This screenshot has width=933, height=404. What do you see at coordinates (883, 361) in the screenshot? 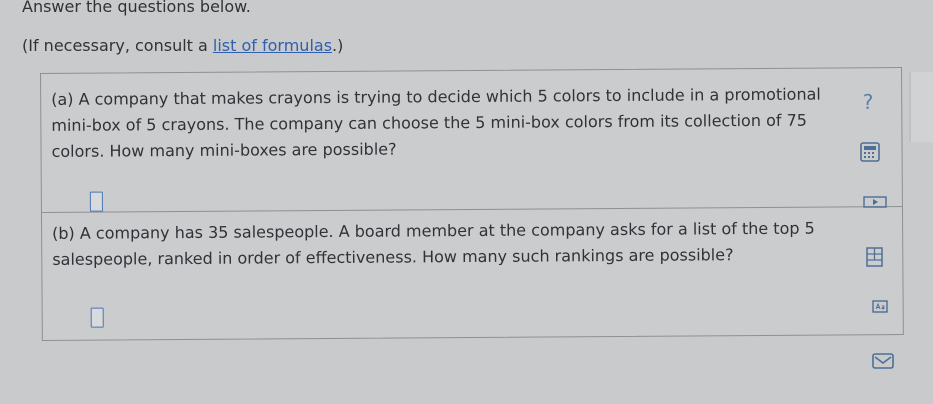
I see `mail-icon` at bounding box center [883, 361].